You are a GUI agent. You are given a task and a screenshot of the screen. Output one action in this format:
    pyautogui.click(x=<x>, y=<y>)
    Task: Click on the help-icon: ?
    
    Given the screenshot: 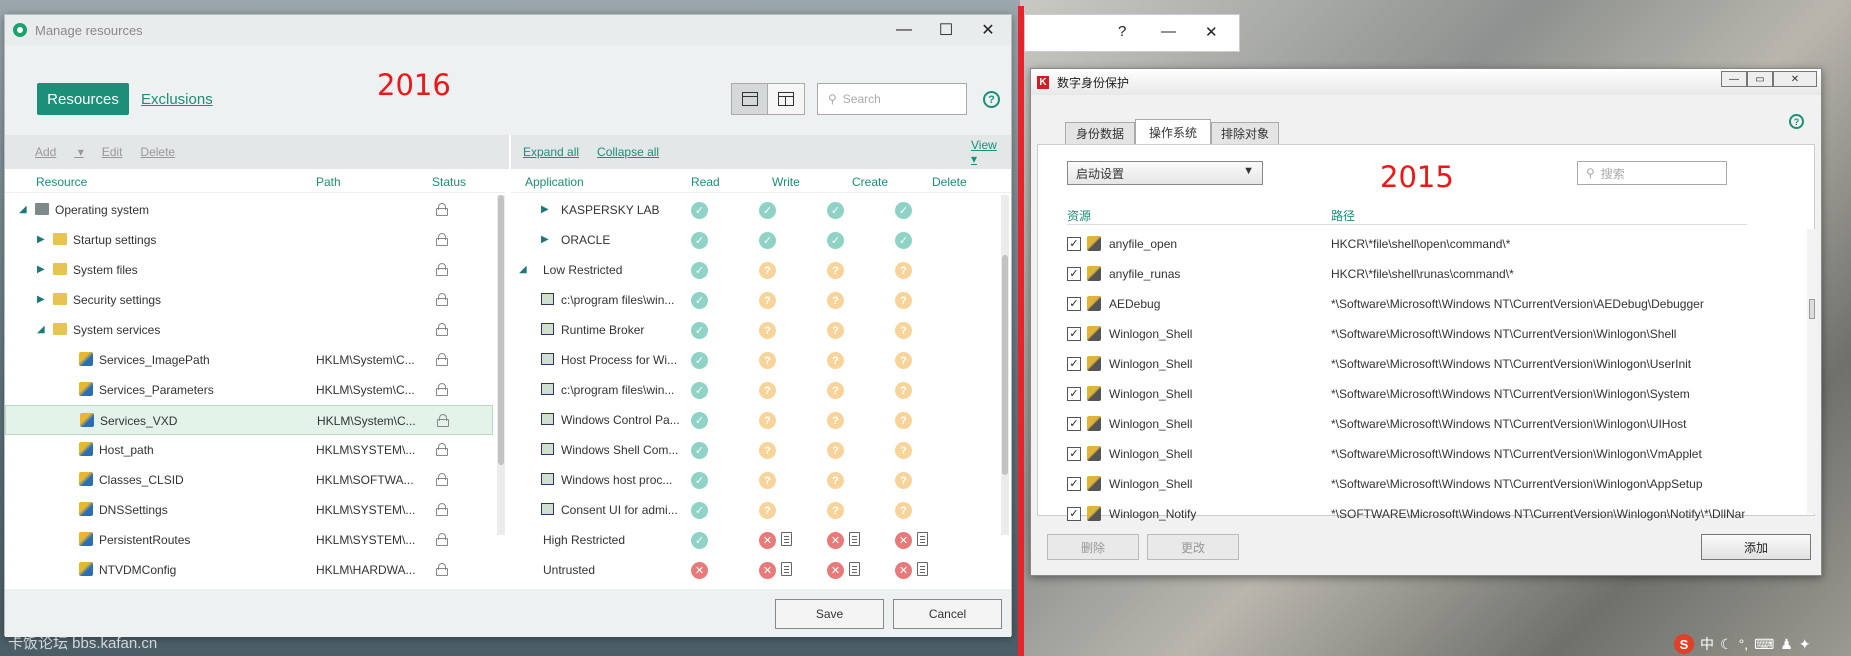 What is the action you would take?
    pyautogui.click(x=991, y=99)
    